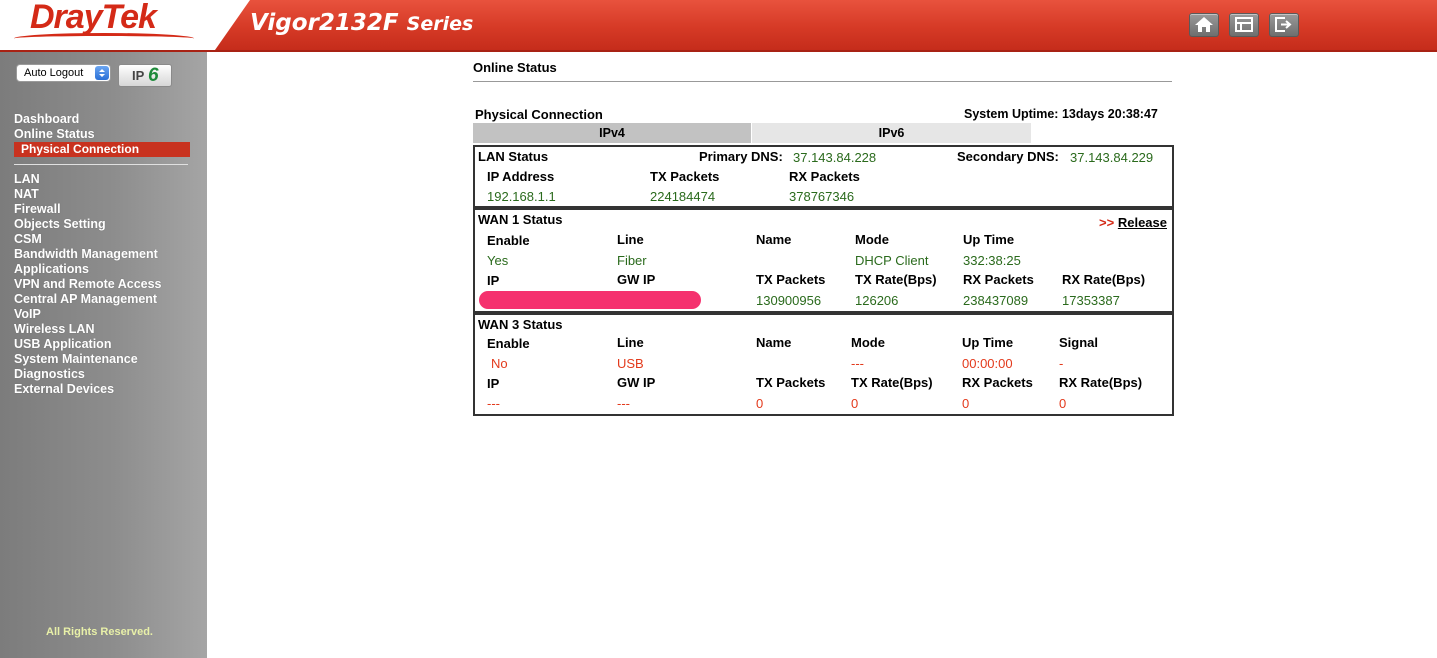 The image size is (1437, 658). What do you see at coordinates (855, 403) in the screenshot?
I see `wan3-txrate-value: 0` at bounding box center [855, 403].